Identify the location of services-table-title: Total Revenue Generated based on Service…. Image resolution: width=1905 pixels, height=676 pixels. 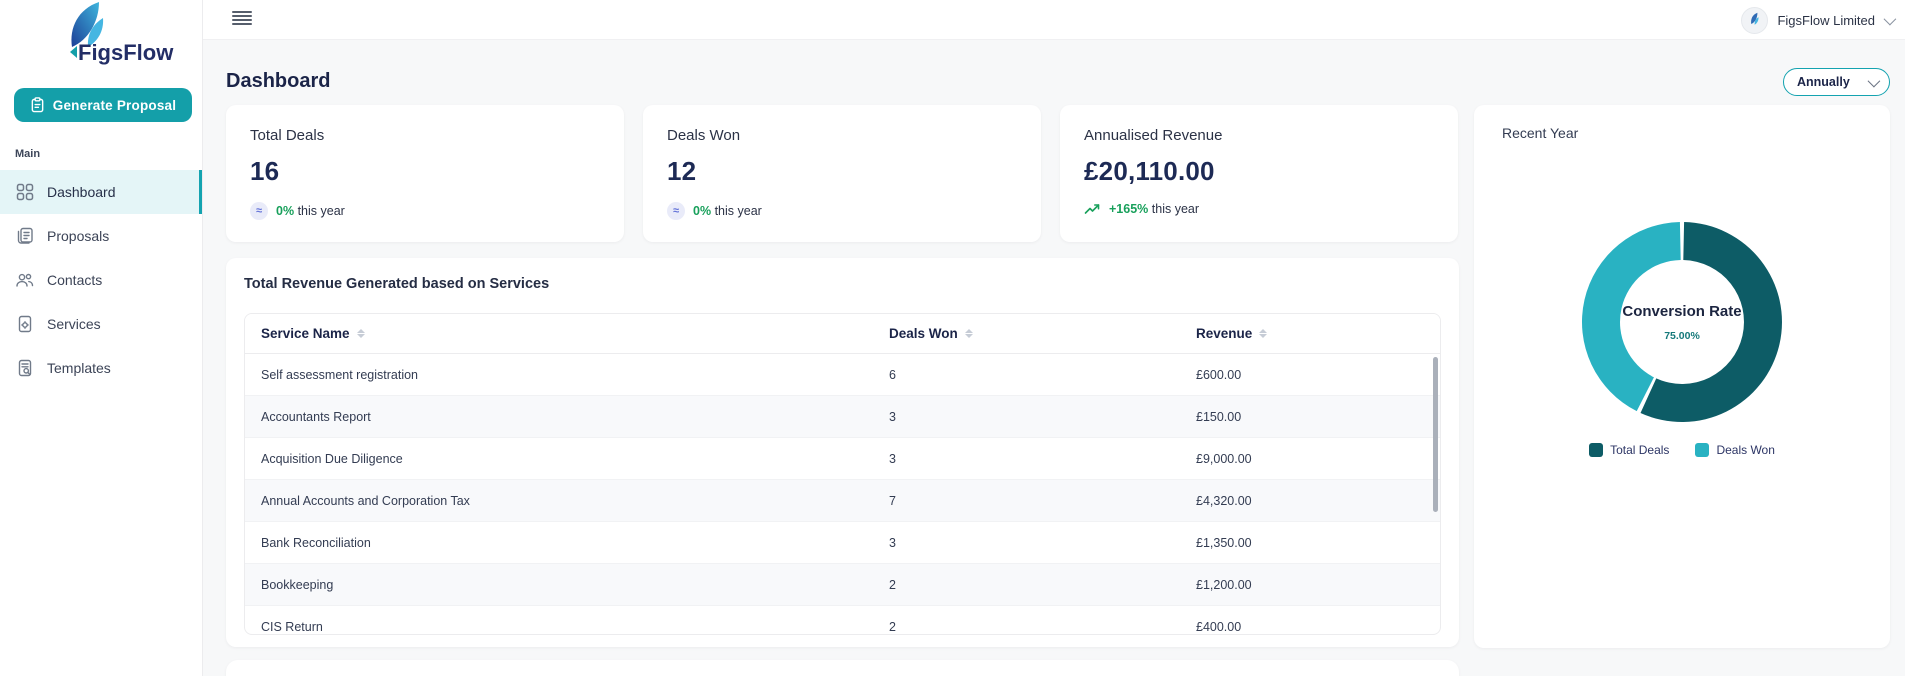
(397, 284).